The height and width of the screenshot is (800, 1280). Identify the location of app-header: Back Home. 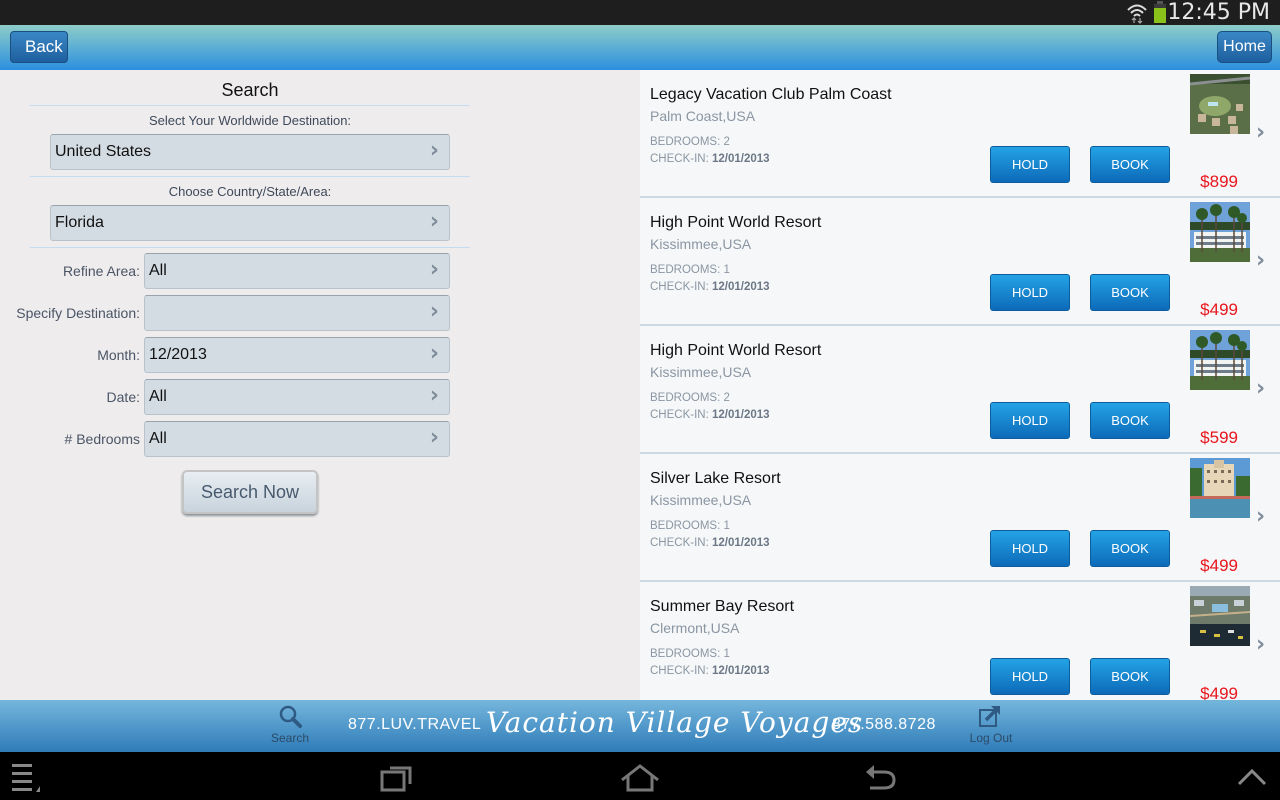
(640, 47).